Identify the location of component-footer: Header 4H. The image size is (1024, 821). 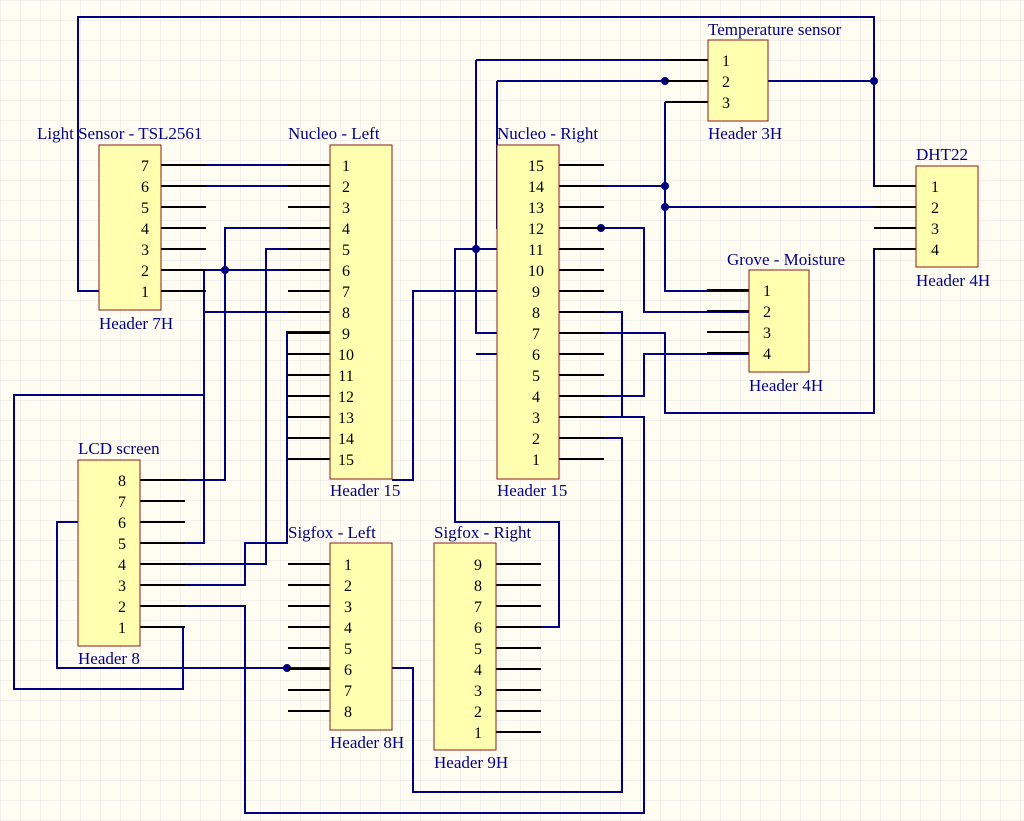
(786, 385).